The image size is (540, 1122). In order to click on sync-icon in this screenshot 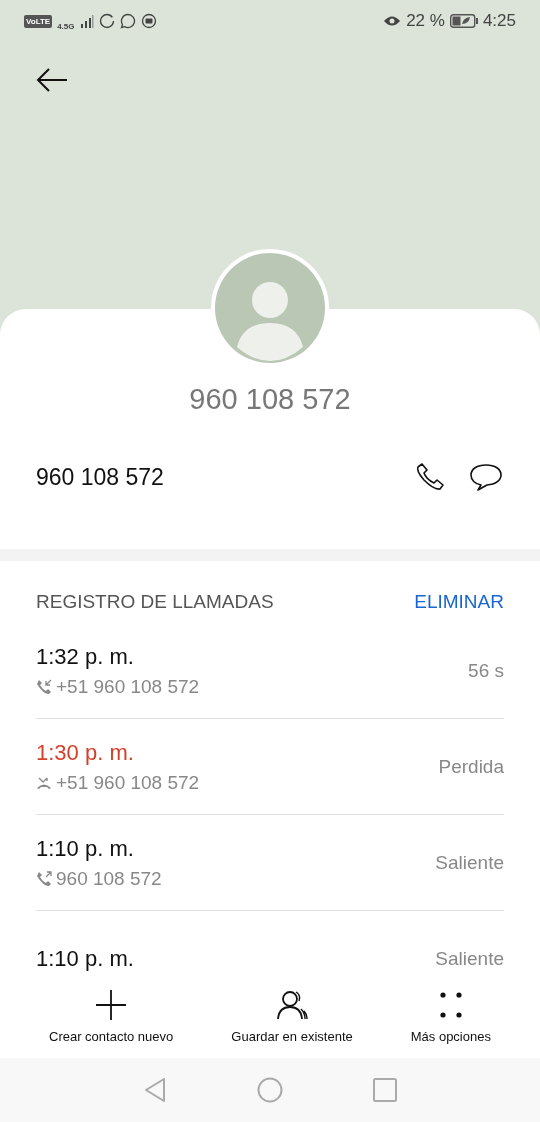, I will do `click(106, 21)`.